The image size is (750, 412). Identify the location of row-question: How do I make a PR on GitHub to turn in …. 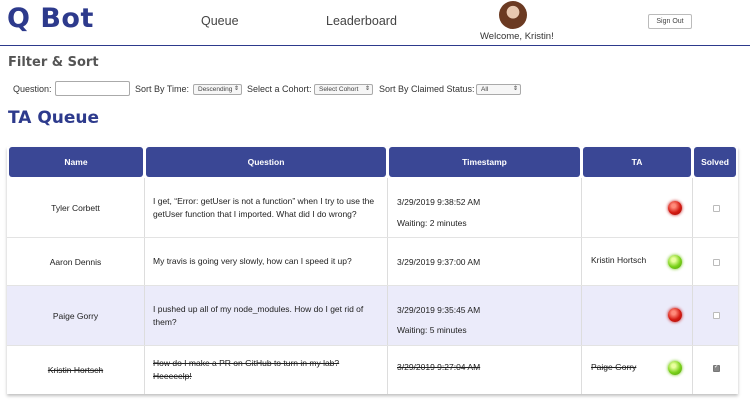
(266, 370).